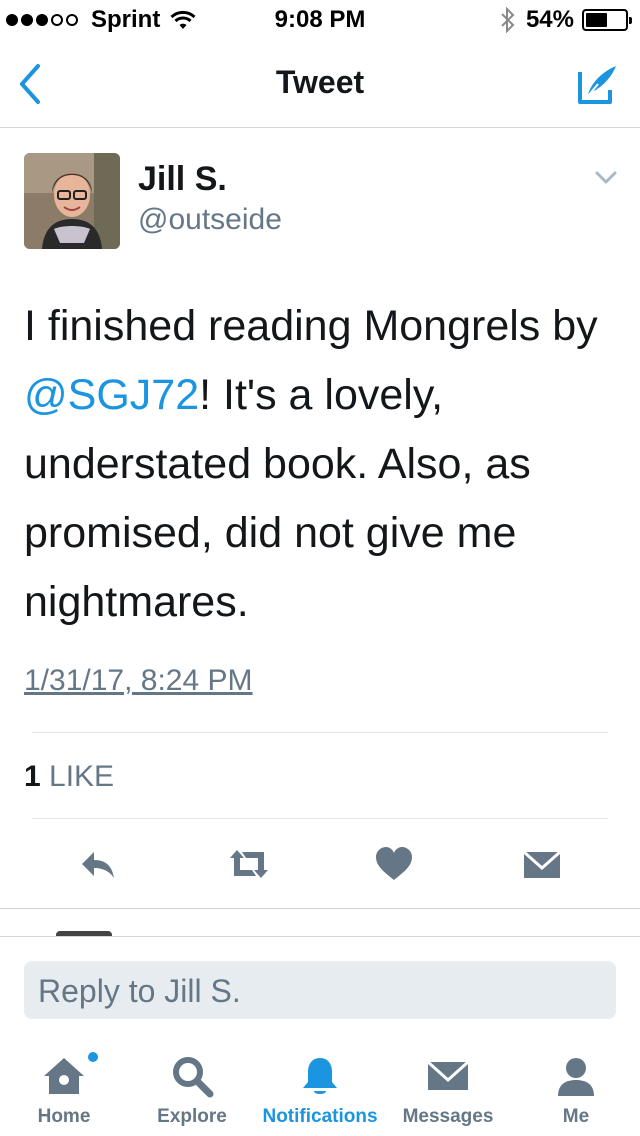 Image resolution: width=640 pixels, height=1136 pixels. Describe the element at coordinates (597, 85) in the screenshot. I see `compose-tweet-icon` at that location.